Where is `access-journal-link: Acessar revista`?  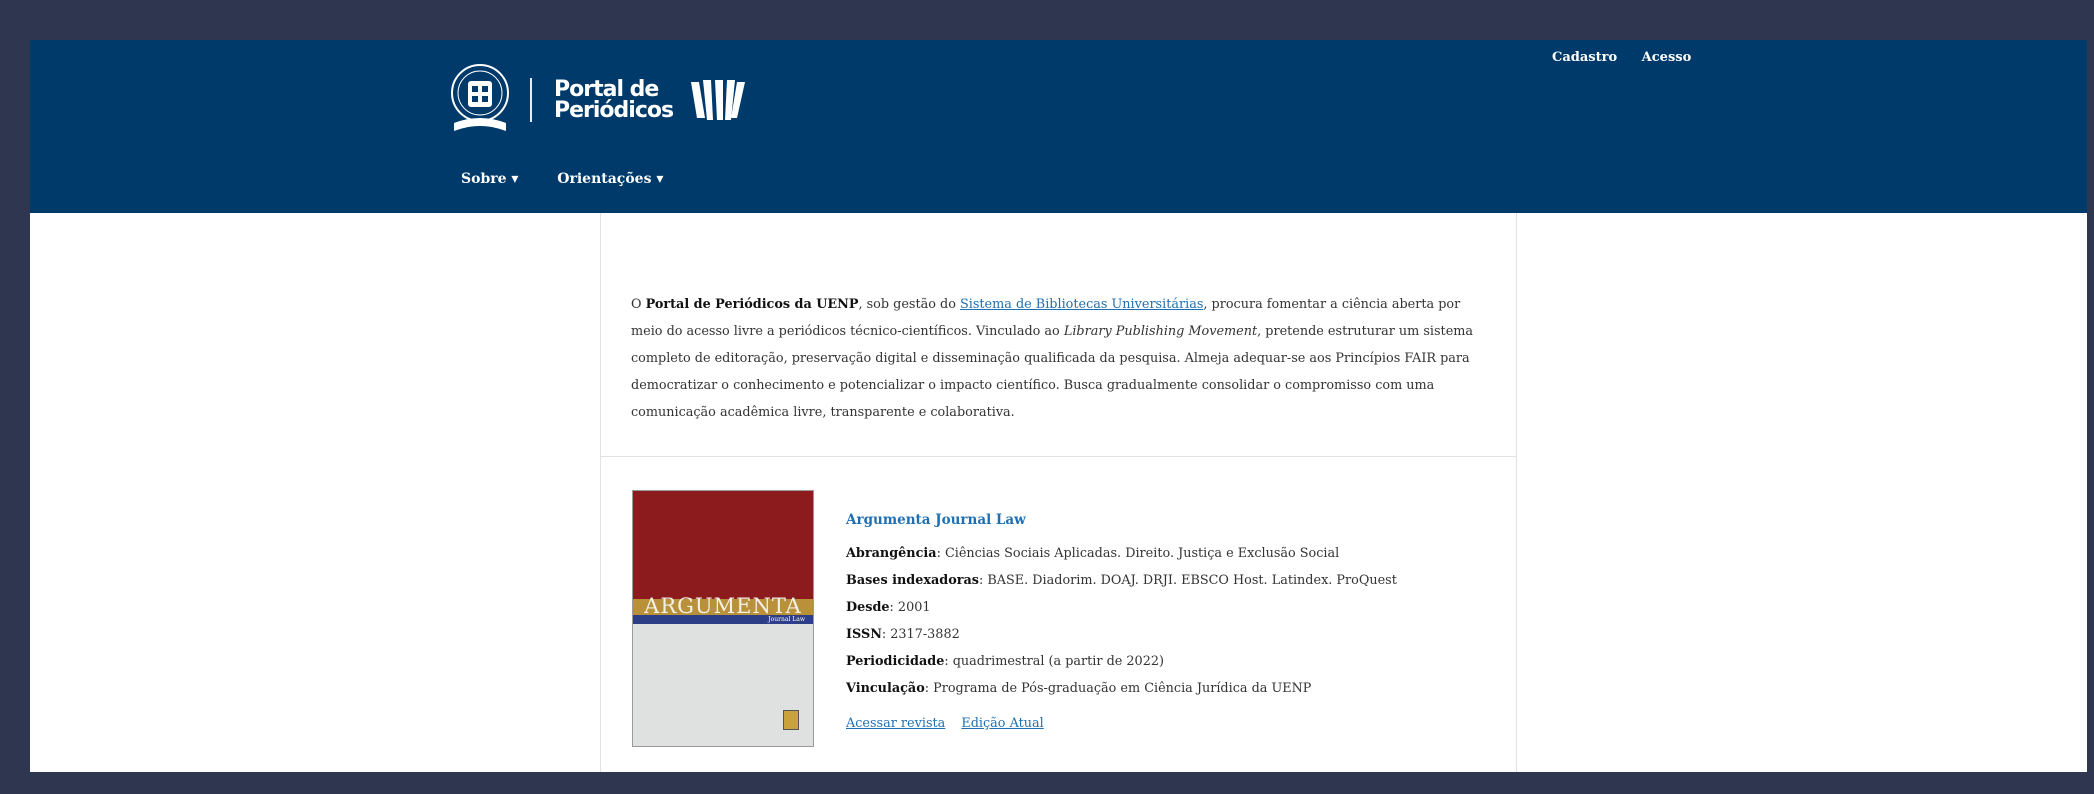 access-journal-link: Acessar revista is located at coordinates (895, 723).